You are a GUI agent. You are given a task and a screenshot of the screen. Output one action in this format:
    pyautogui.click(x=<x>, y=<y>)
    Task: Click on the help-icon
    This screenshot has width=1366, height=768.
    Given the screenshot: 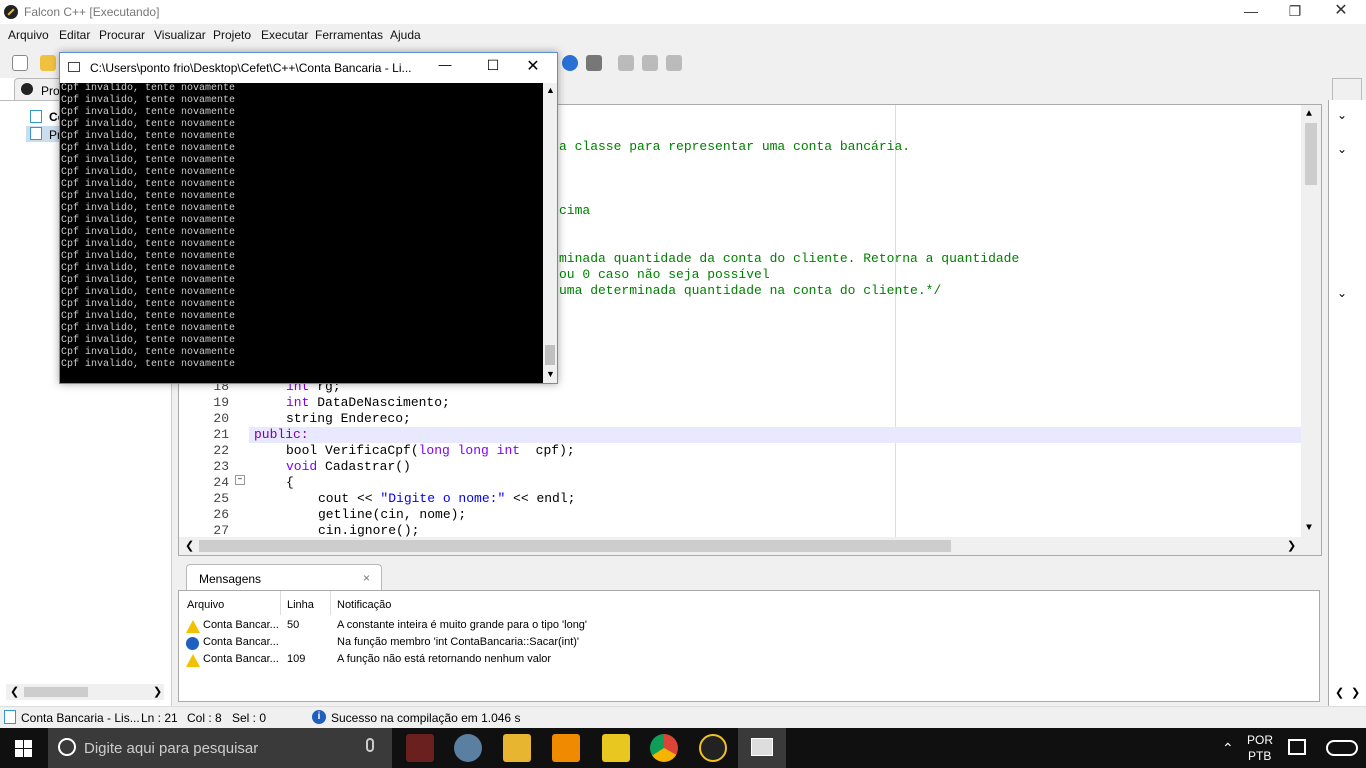 What is the action you would take?
    pyautogui.click(x=570, y=63)
    